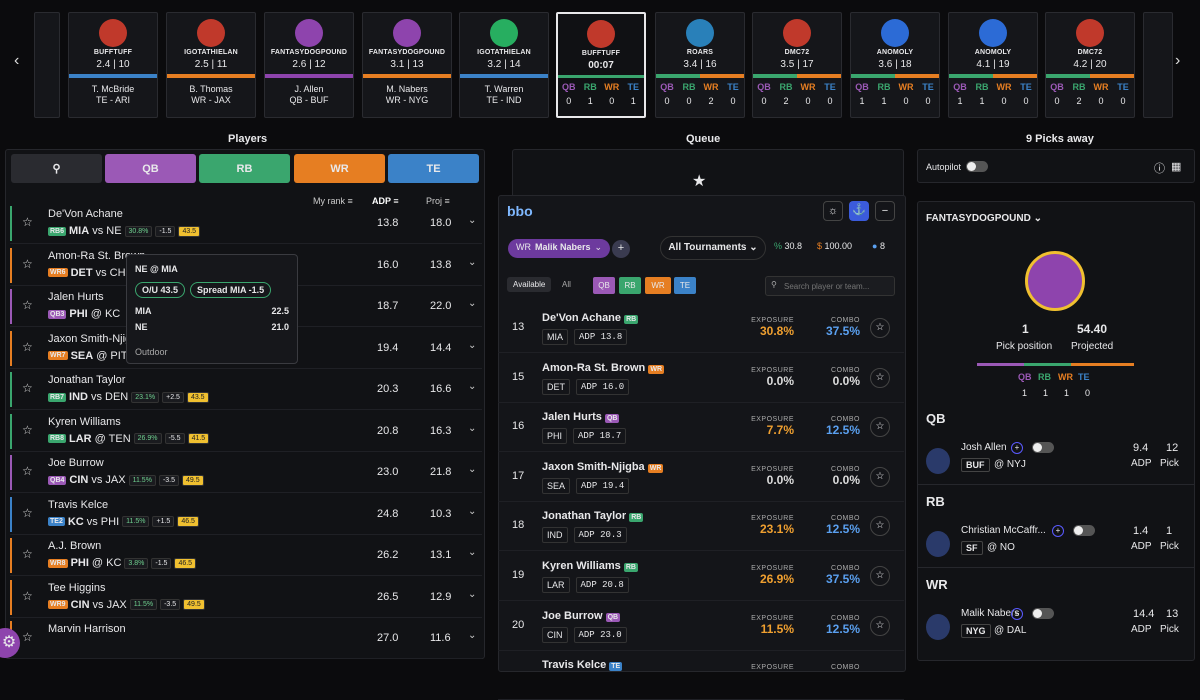 The image size is (1200, 700). What do you see at coordinates (1177, 61) in the screenshot?
I see `scroll-right-icon: ›` at bounding box center [1177, 61].